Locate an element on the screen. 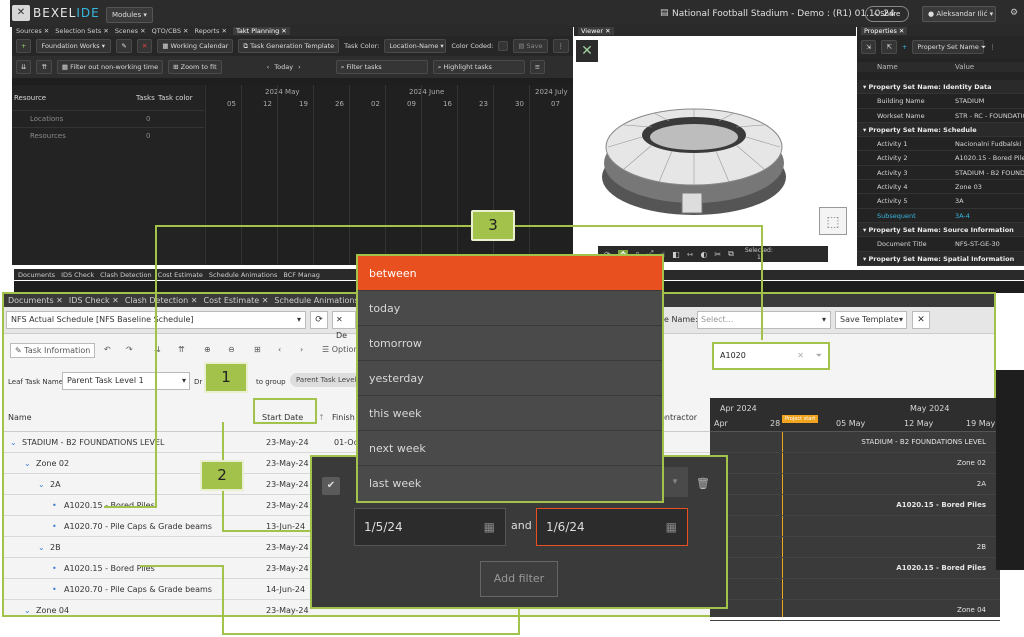 The height and width of the screenshot is (637, 1024). filter-nonworking-button: ▦ Filter out non-working time is located at coordinates (110, 67).